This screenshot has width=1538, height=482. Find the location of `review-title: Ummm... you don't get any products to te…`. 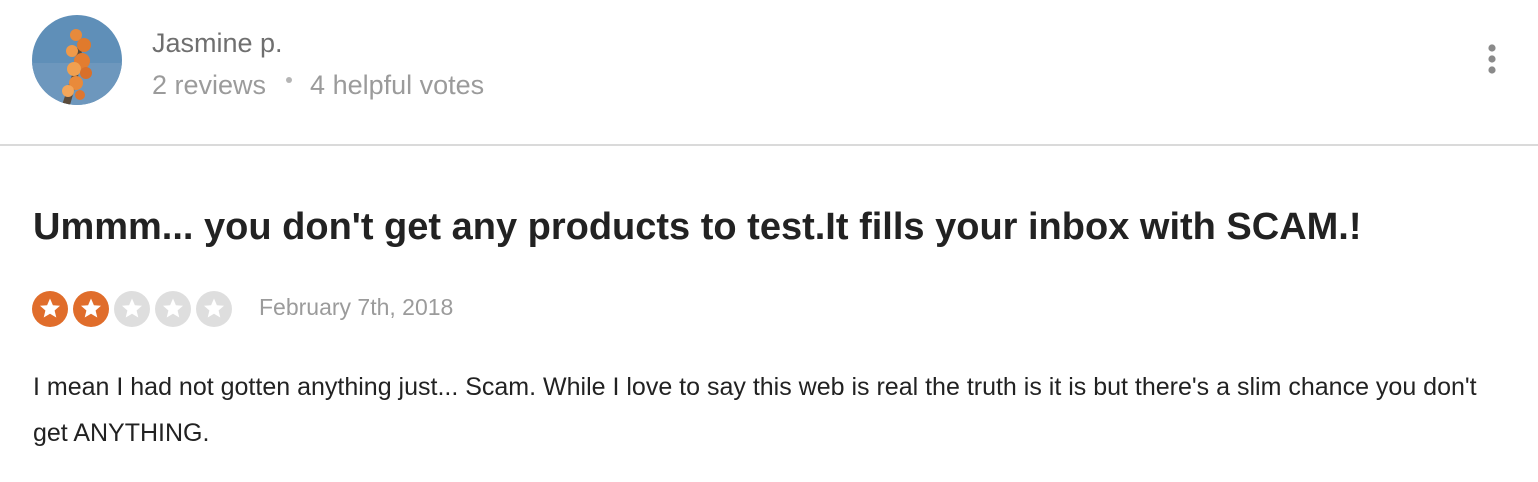

review-title: Ummm... you don't get any products to te… is located at coordinates (697, 227).